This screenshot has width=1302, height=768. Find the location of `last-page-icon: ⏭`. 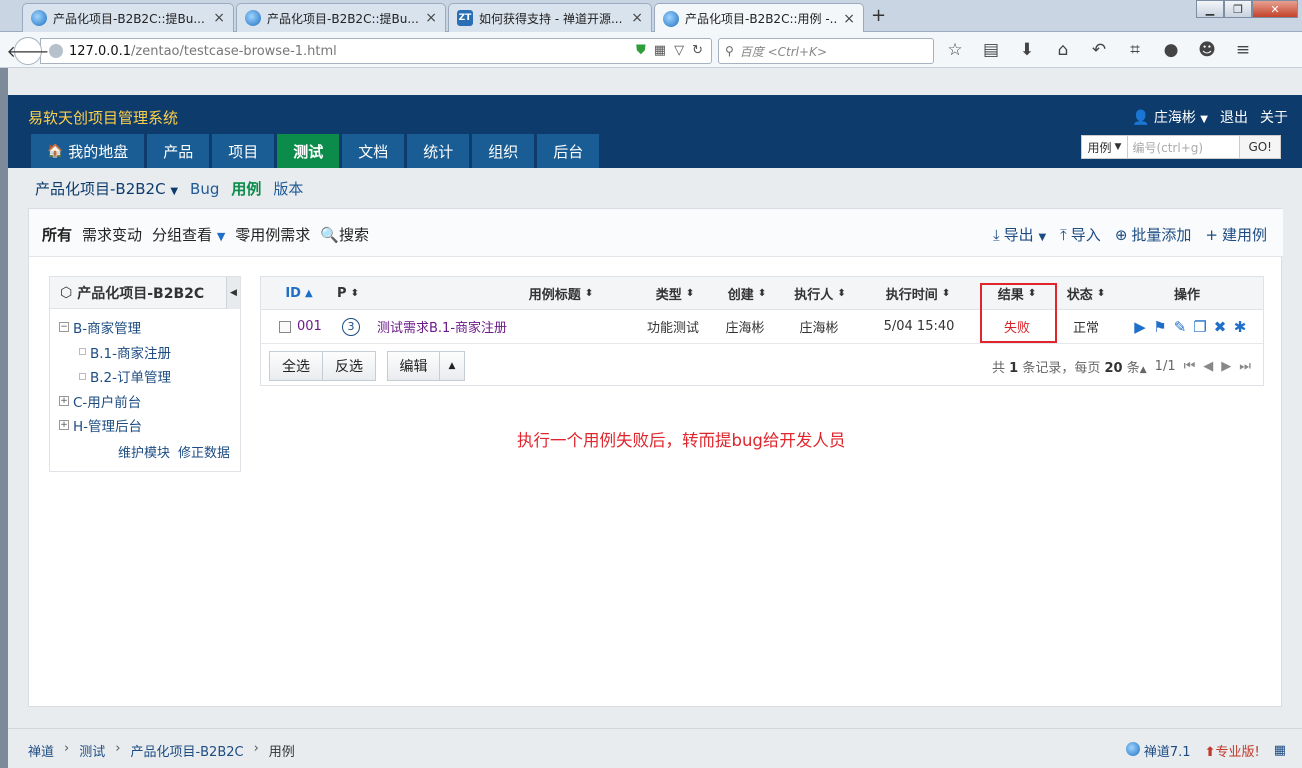

last-page-icon: ⏭ is located at coordinates (1245, 366).